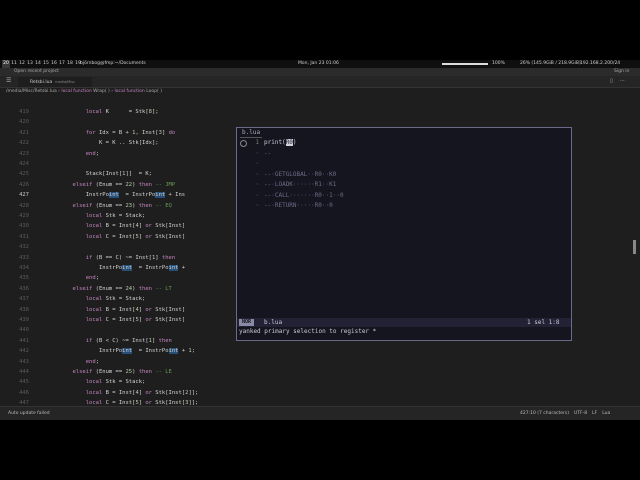  What do you see at coordinates (24, 392) in the screenshot?
I see `line-number: 446` at bounding box center [24, 392].